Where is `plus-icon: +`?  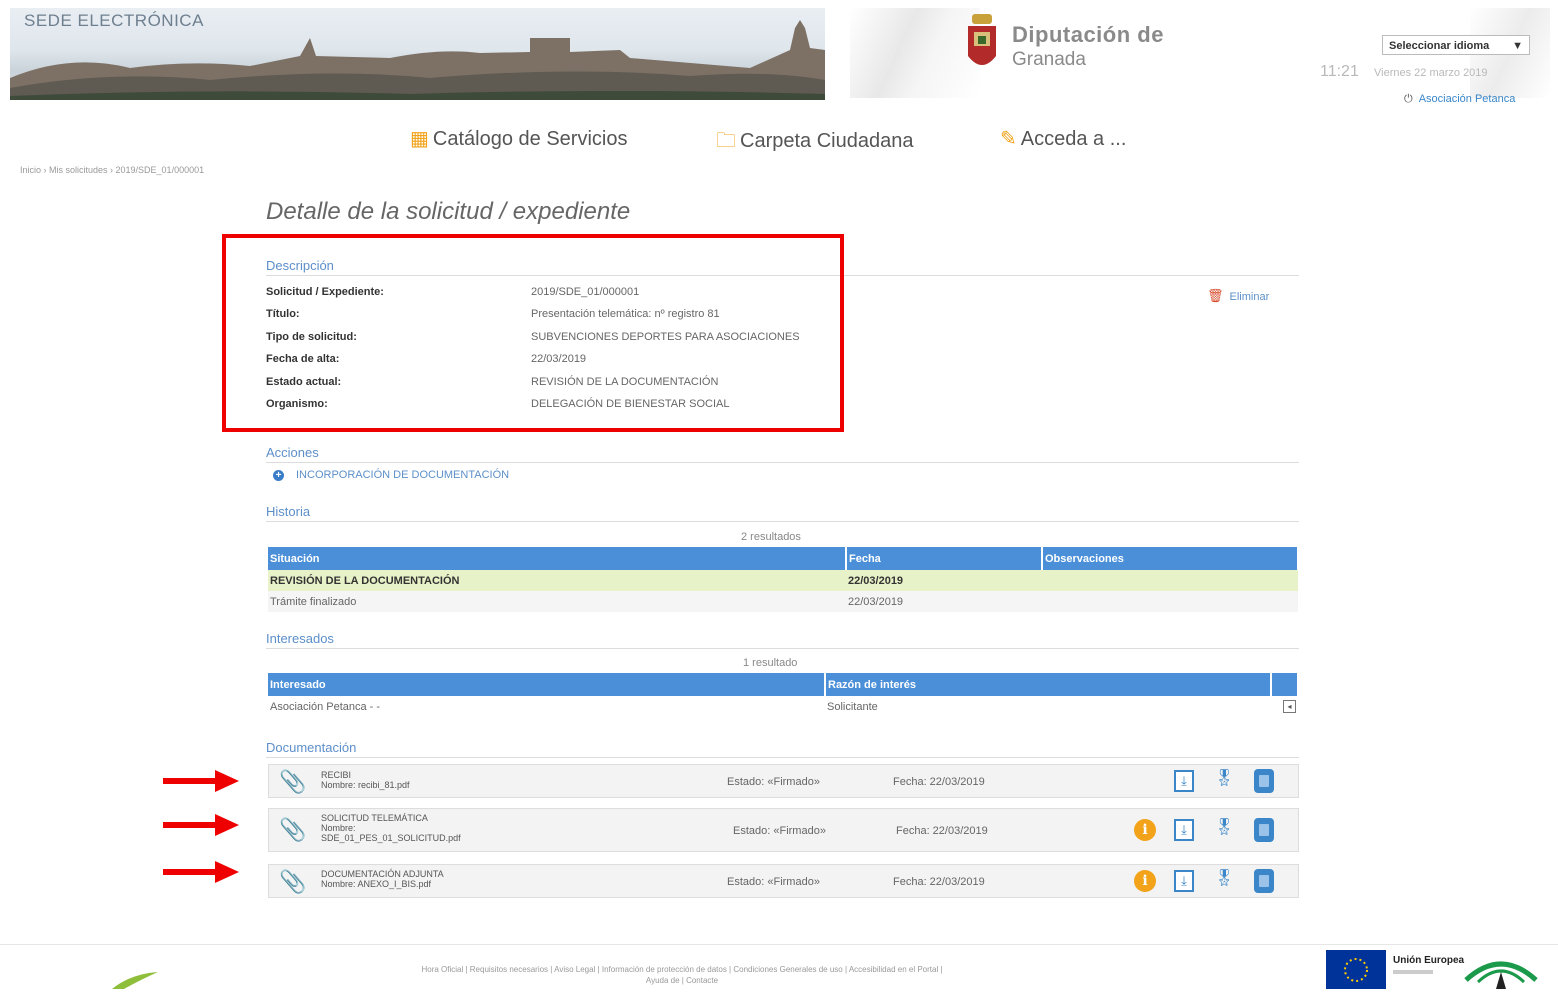 plus-icon: + is located at coordinates (278, 475).